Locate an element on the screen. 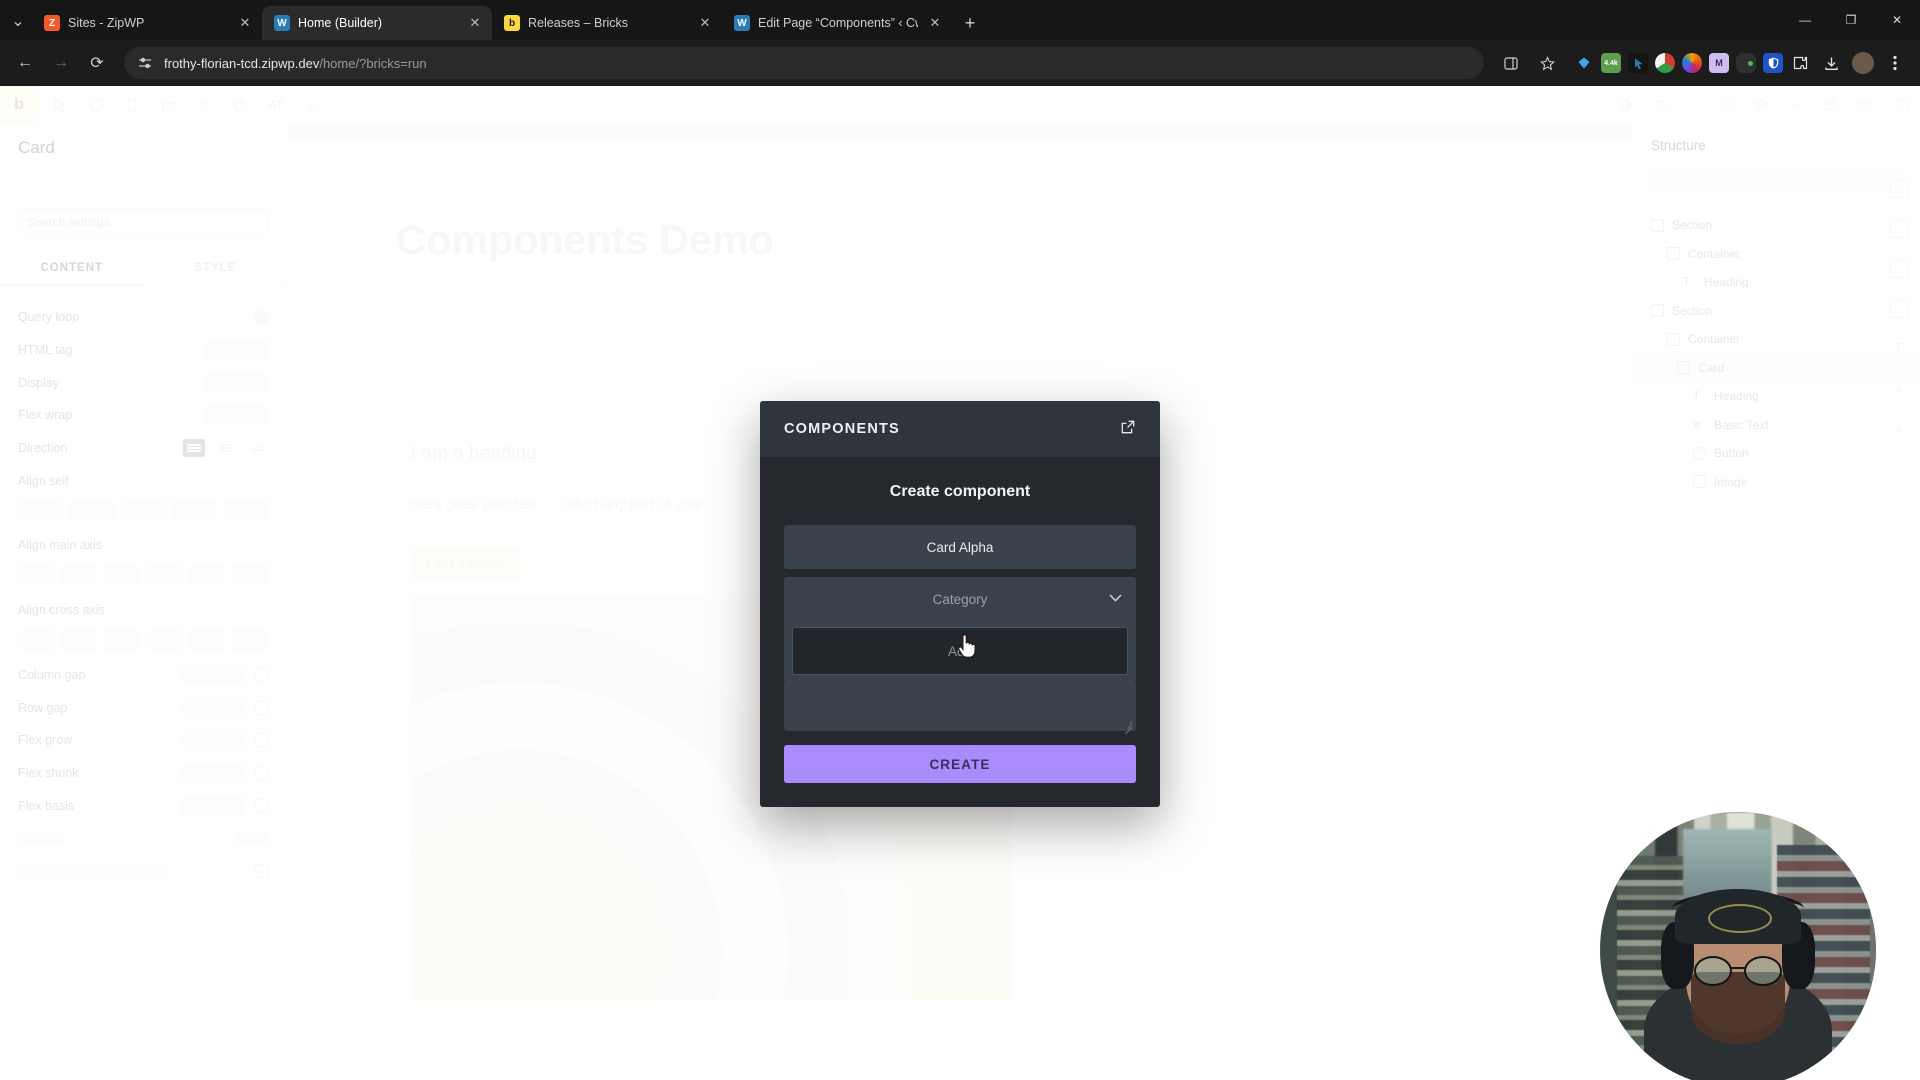 The image size is (1920, 1080). maximize-button: ❐ is located at coordinates (1851, 20).